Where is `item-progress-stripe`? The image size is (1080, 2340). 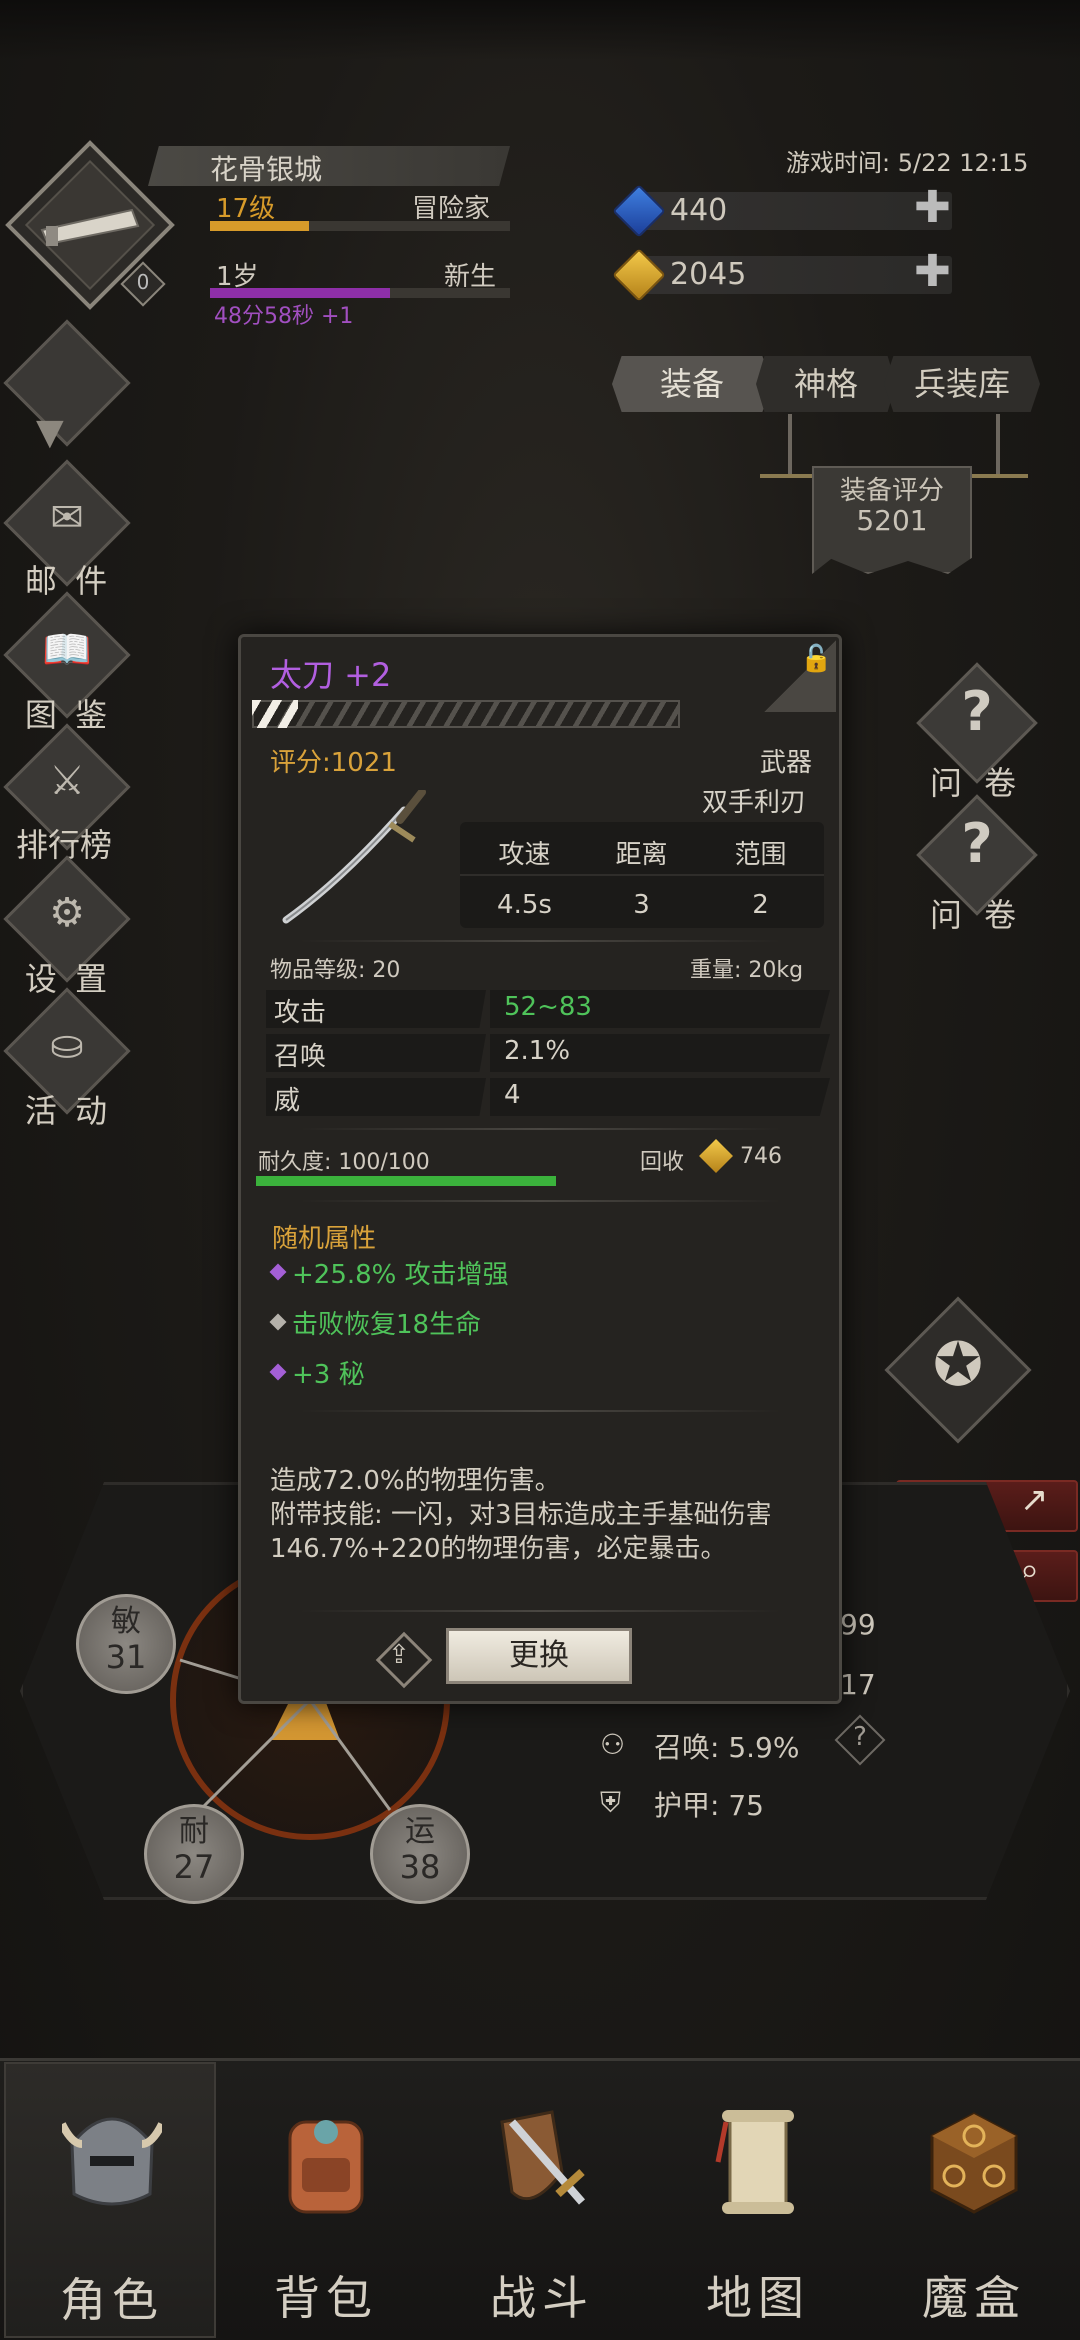
item-progress-stripe is located at coordinates (466, 714).